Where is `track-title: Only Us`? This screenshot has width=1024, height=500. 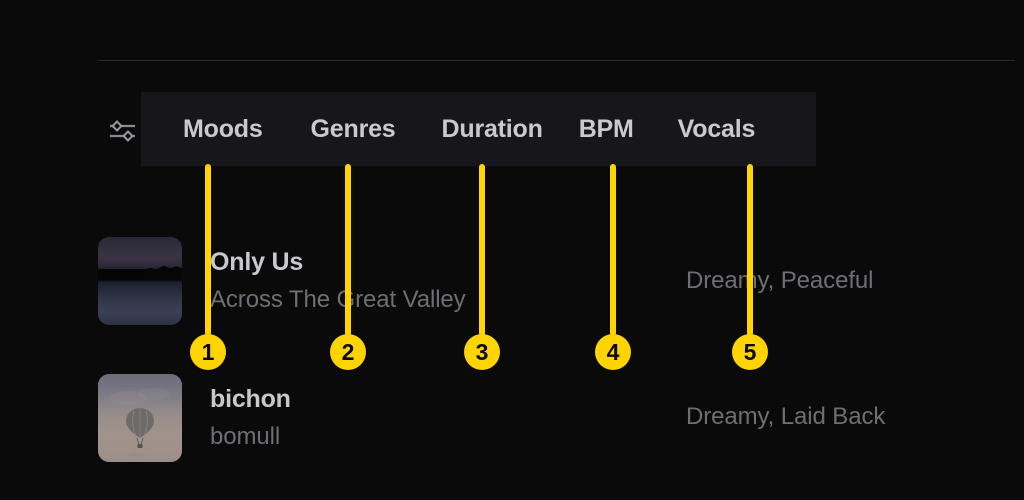 track-title: Only Us is located at coordinates (257, 262).